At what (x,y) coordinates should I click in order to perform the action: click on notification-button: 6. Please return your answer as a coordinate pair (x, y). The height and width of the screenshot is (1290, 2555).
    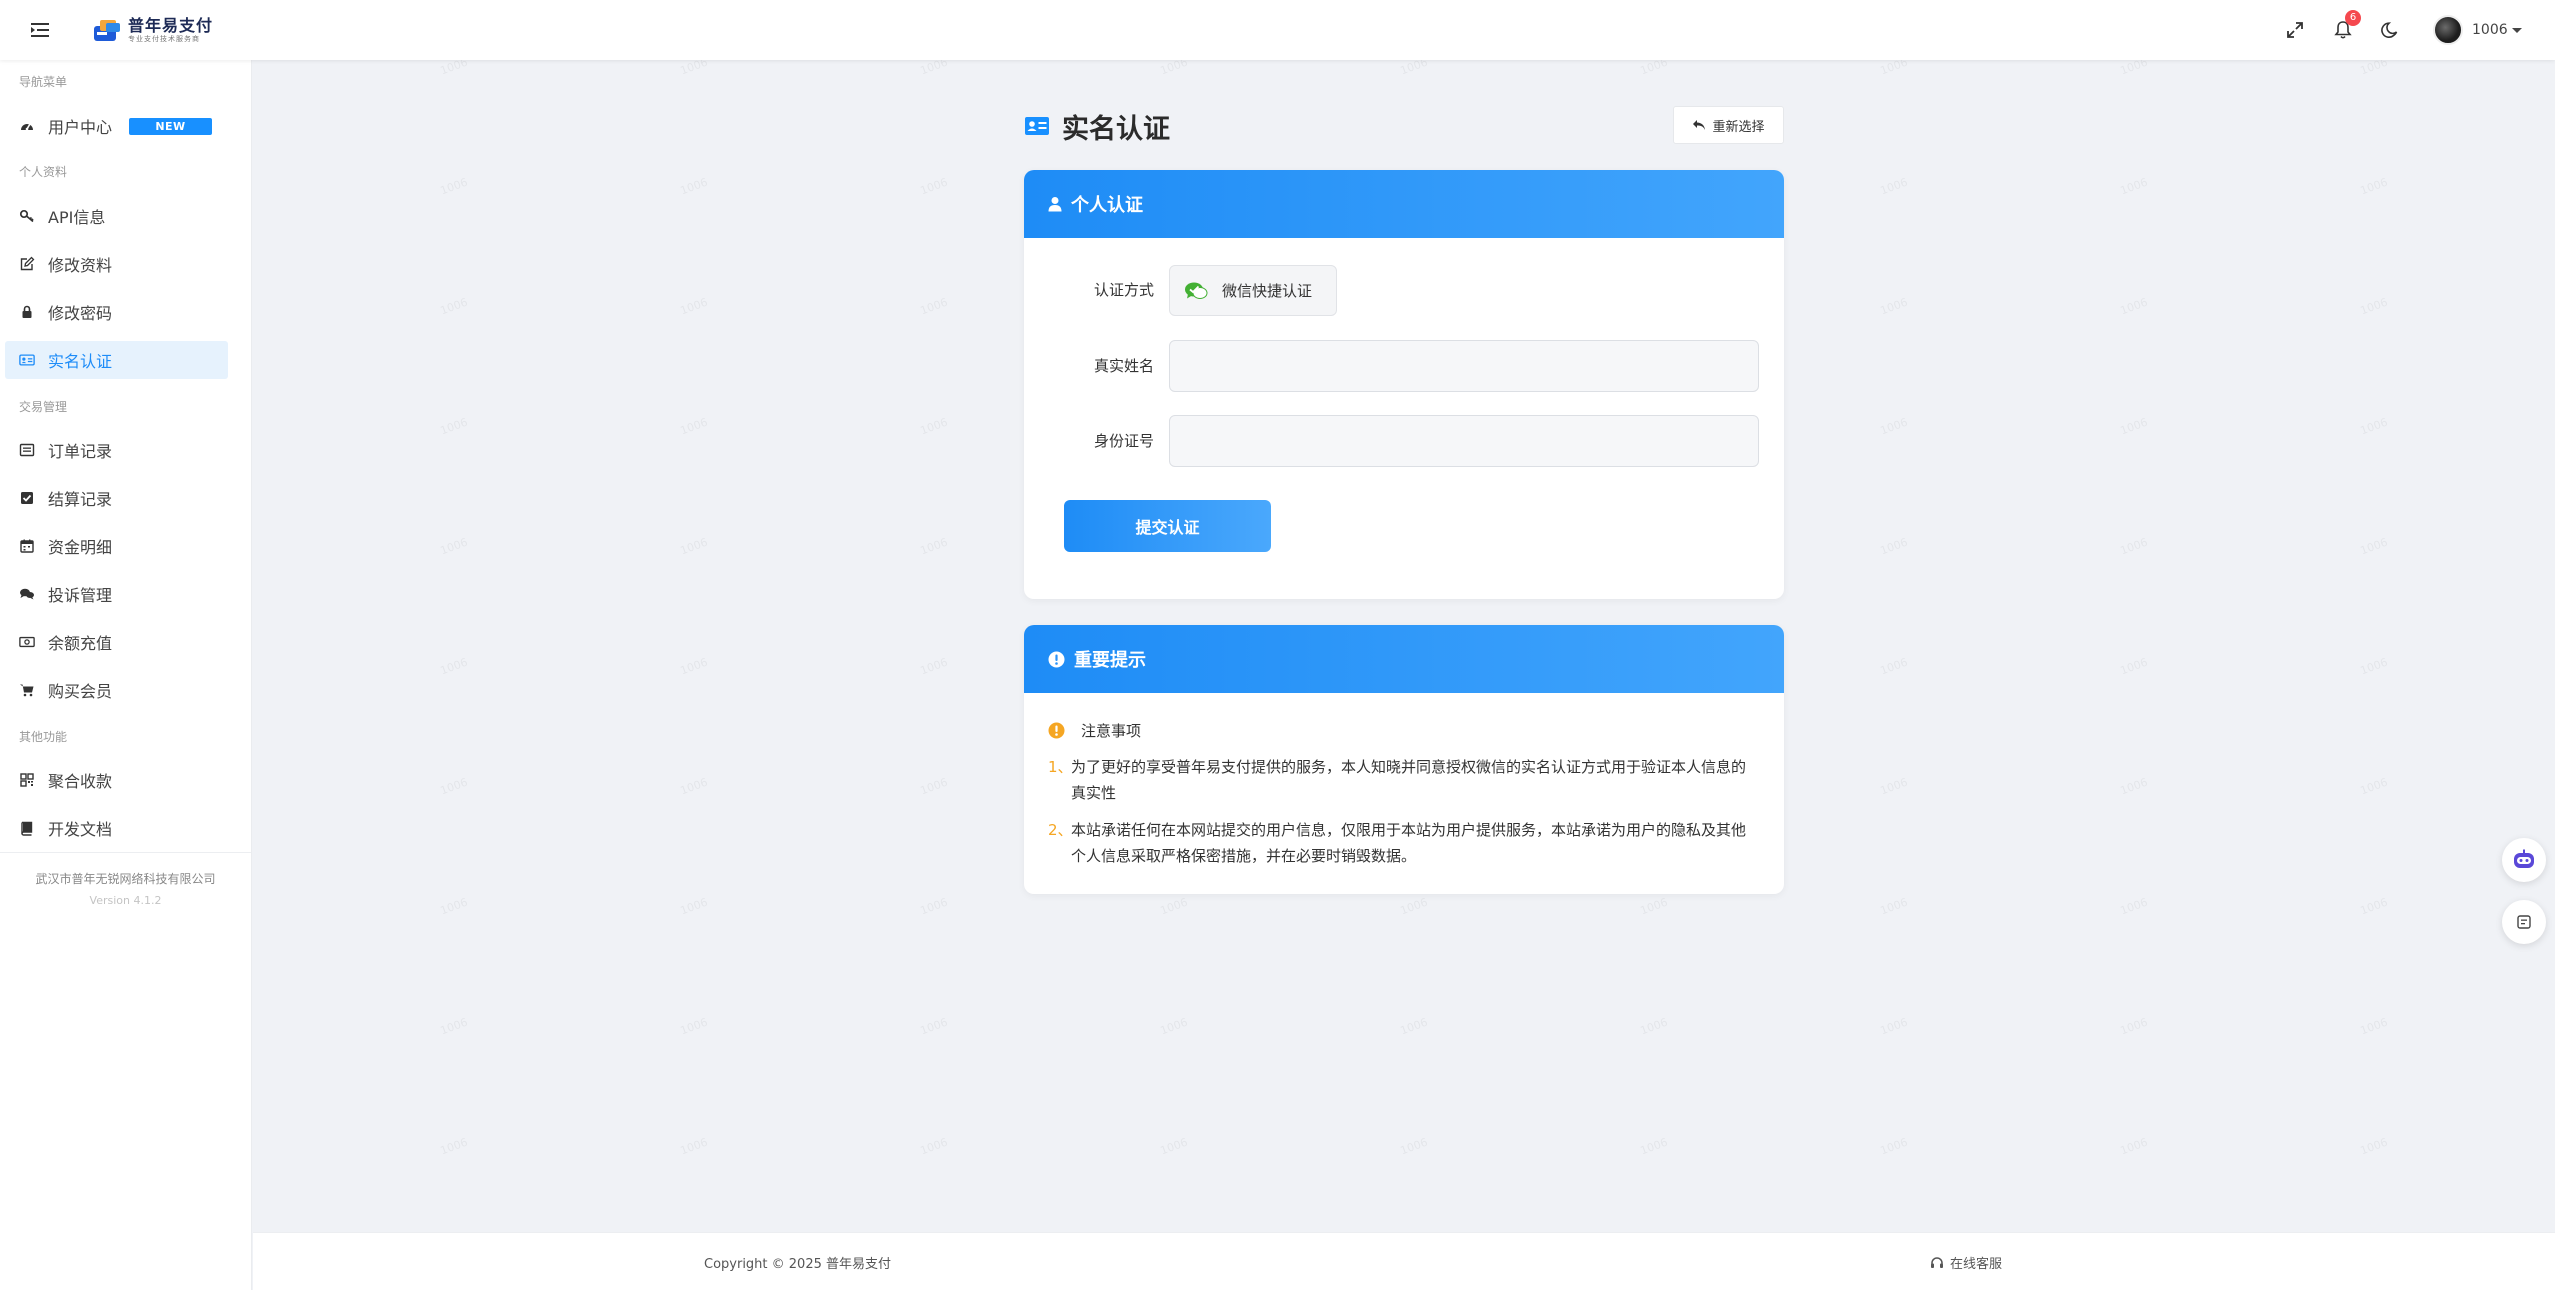
    Looking at the image, I should click on (2345, 27).